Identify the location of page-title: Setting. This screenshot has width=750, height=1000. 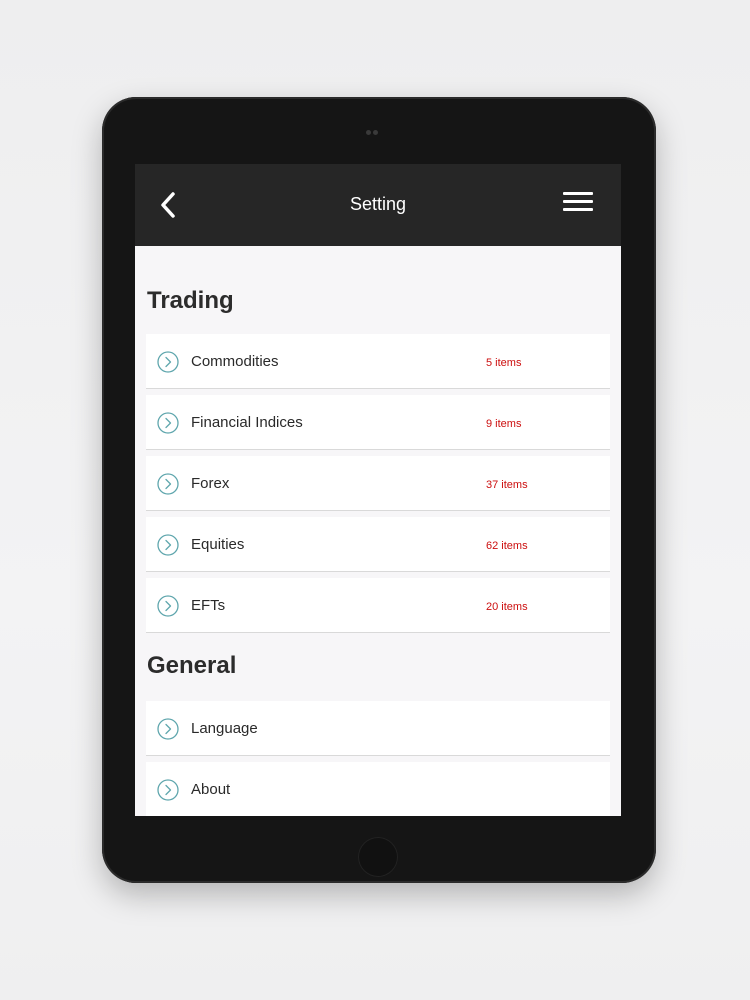
(378, 204).